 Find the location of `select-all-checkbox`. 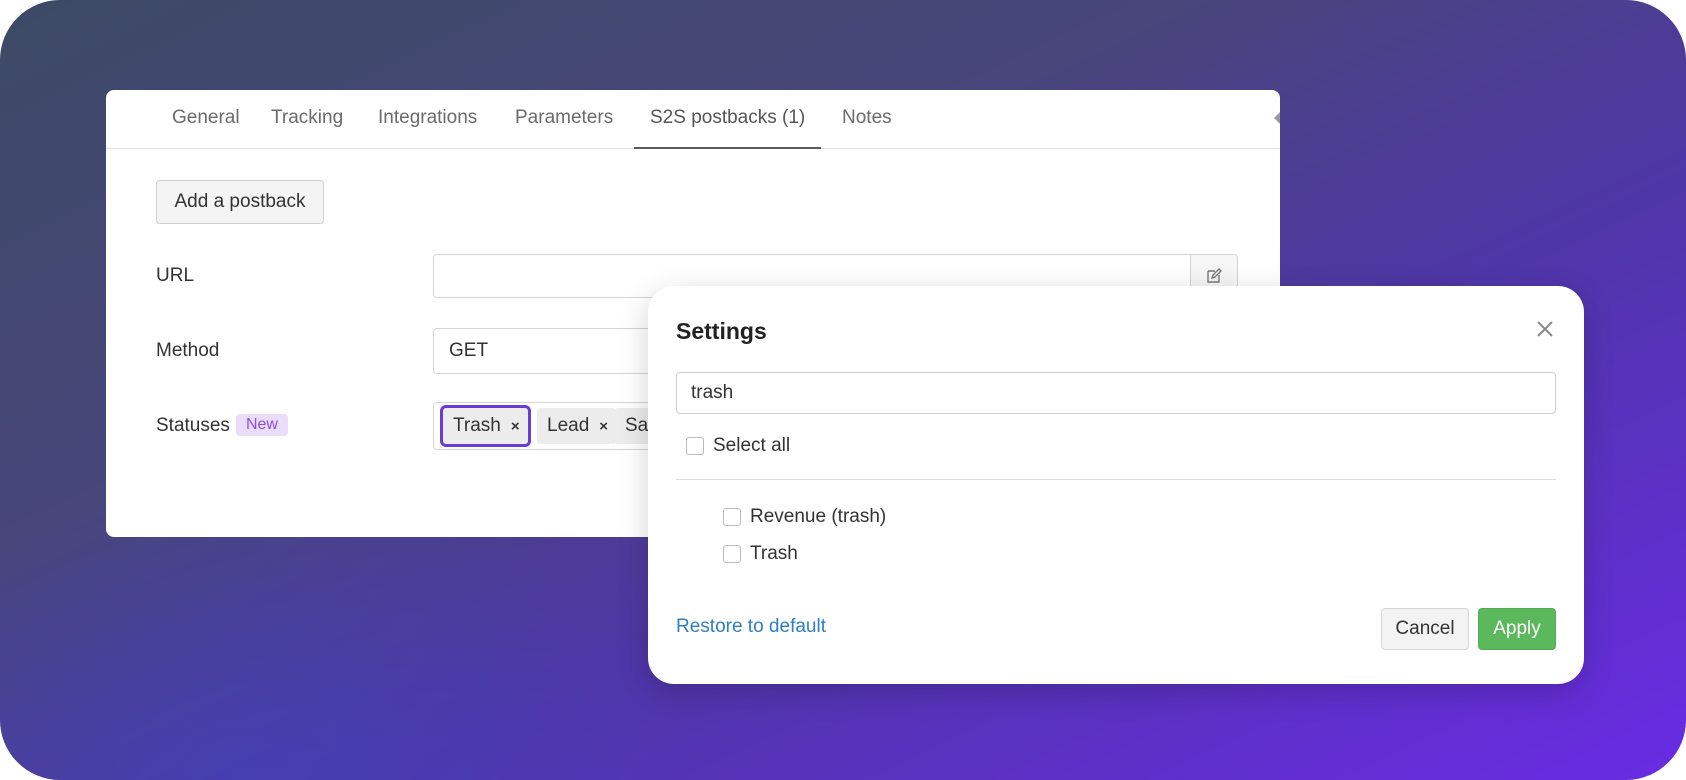

select-all-checkbox is located at coordinates (695, 446).